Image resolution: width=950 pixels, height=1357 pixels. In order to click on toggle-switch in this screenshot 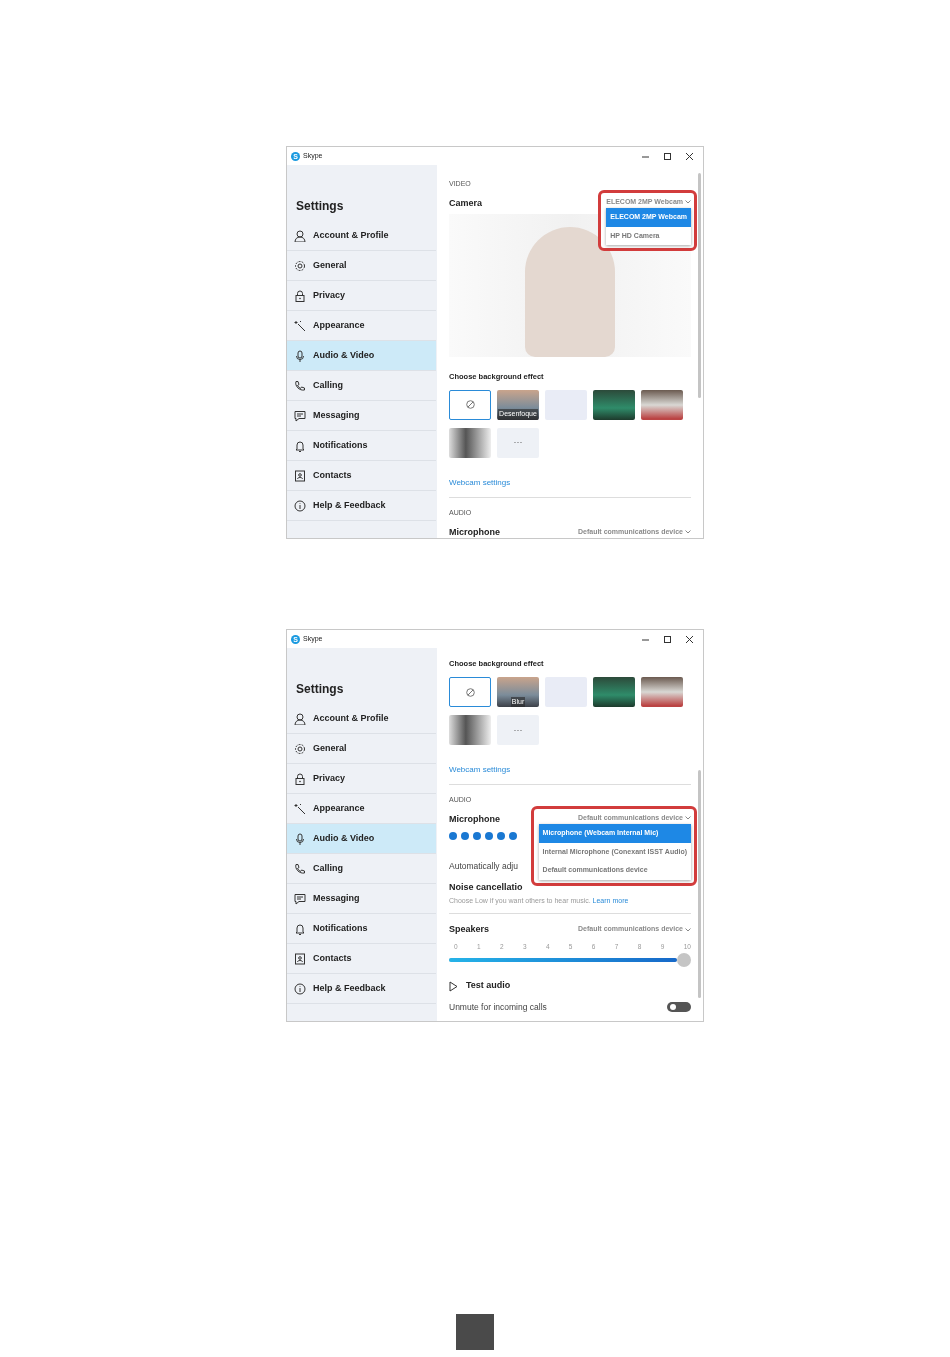, I will do `click(679, 1007)`.